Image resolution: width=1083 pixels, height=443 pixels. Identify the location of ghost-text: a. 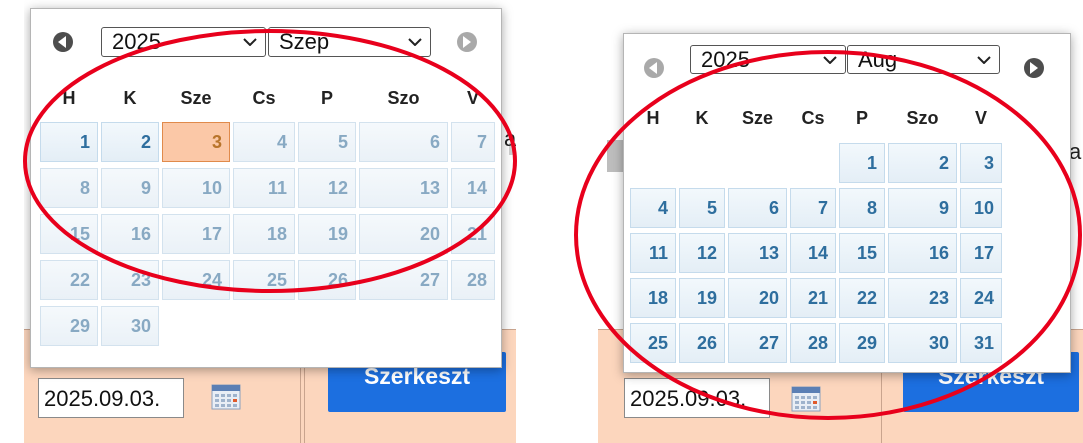
(510, 138).